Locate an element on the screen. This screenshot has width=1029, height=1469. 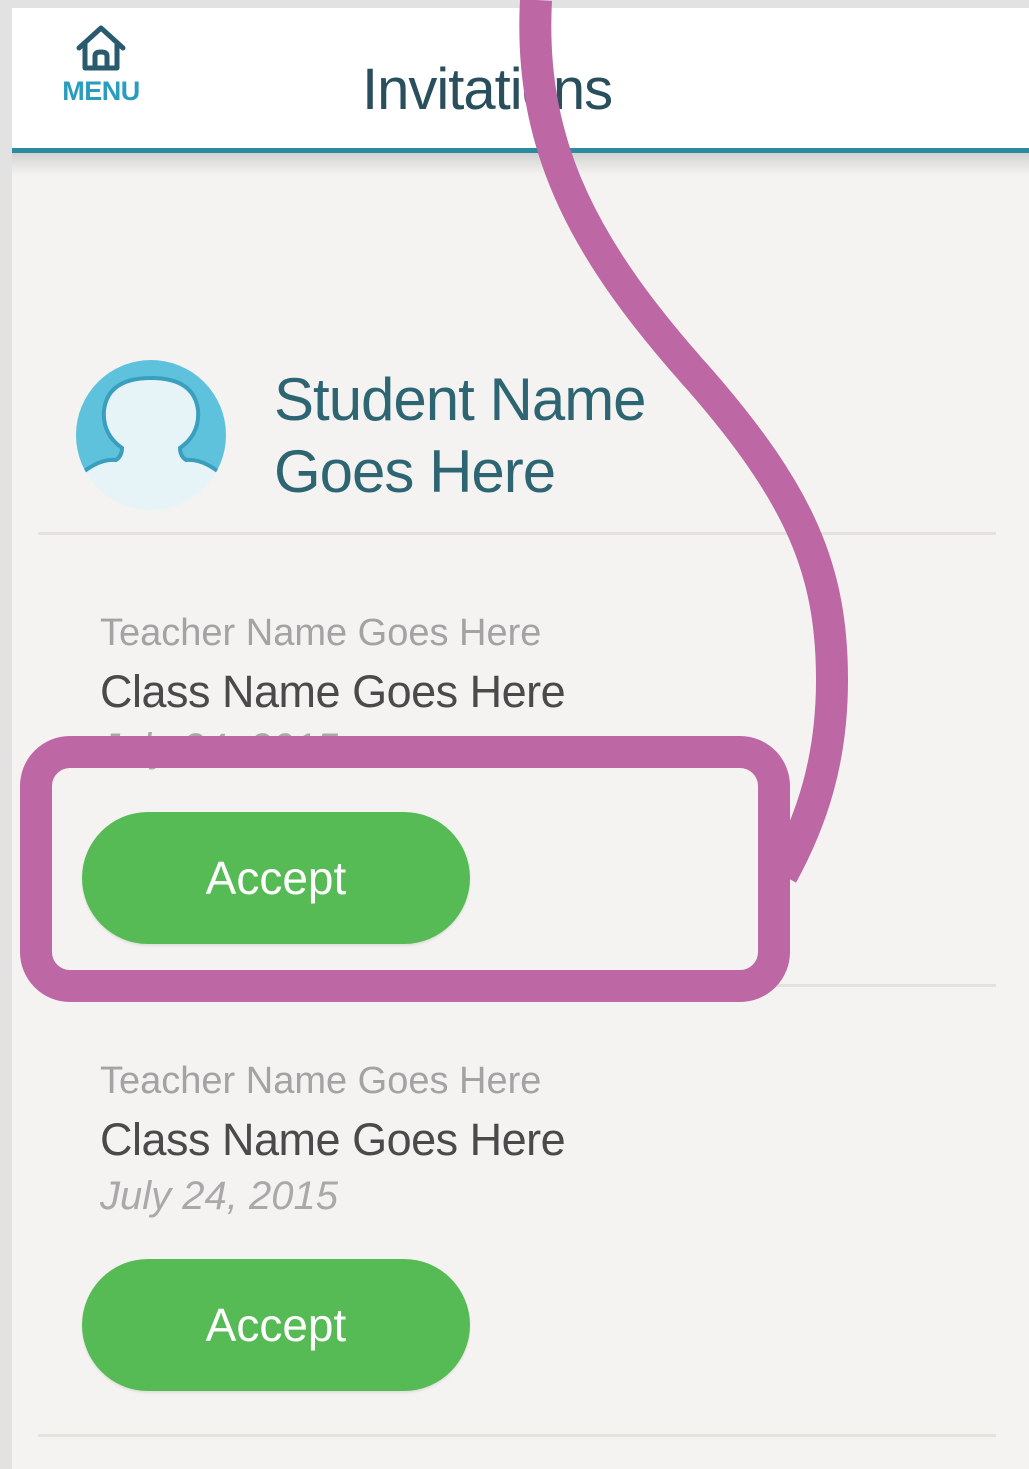
home-icon is located at coordinates (101, 48).